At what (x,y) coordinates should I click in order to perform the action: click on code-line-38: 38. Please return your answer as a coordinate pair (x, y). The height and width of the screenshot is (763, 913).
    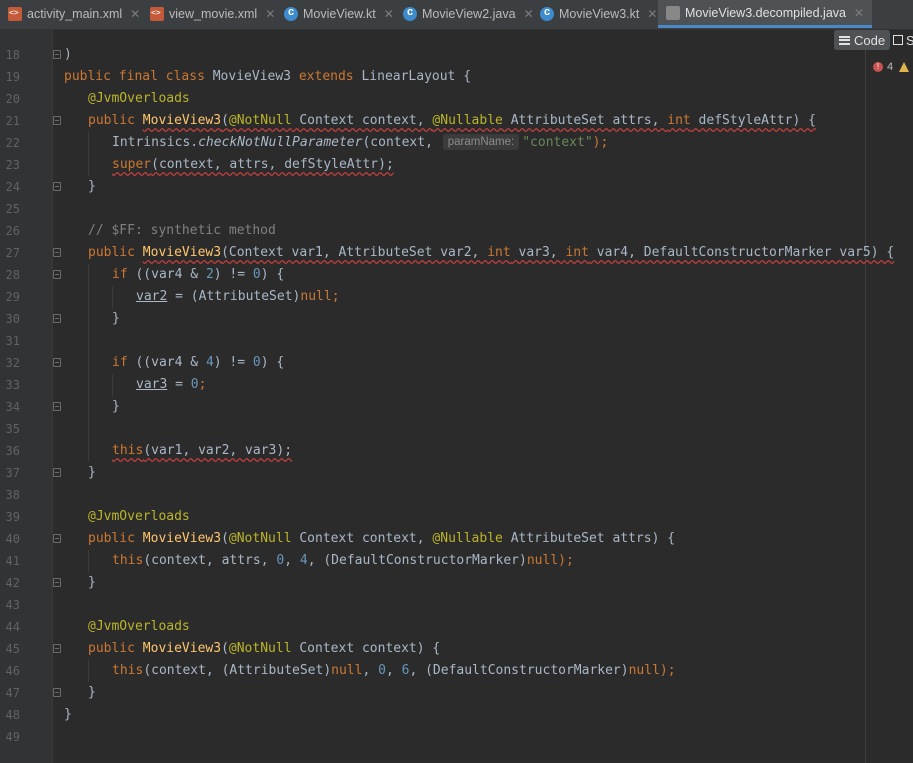
    Looking at the image, I should click on (456, 495).